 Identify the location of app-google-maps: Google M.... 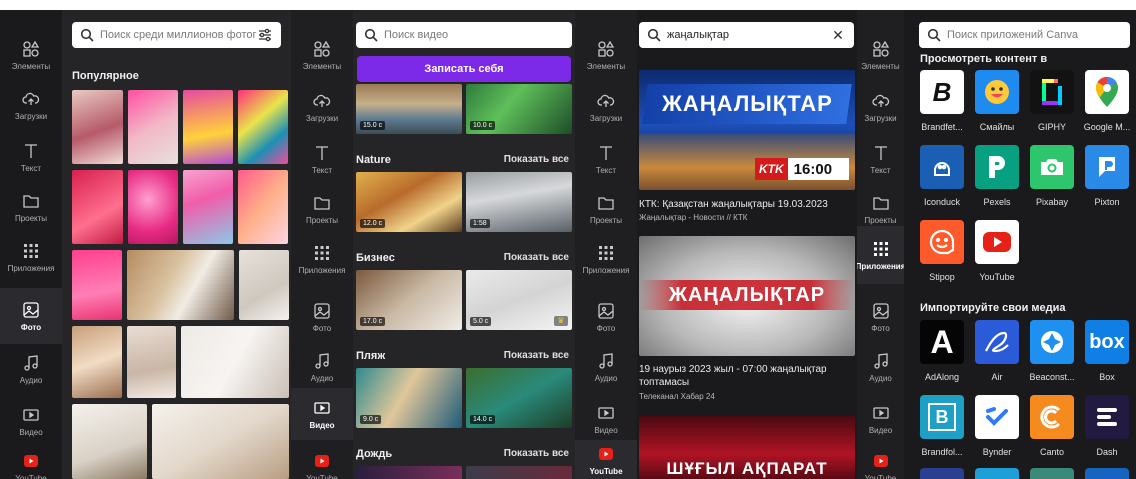
(1107, 101).